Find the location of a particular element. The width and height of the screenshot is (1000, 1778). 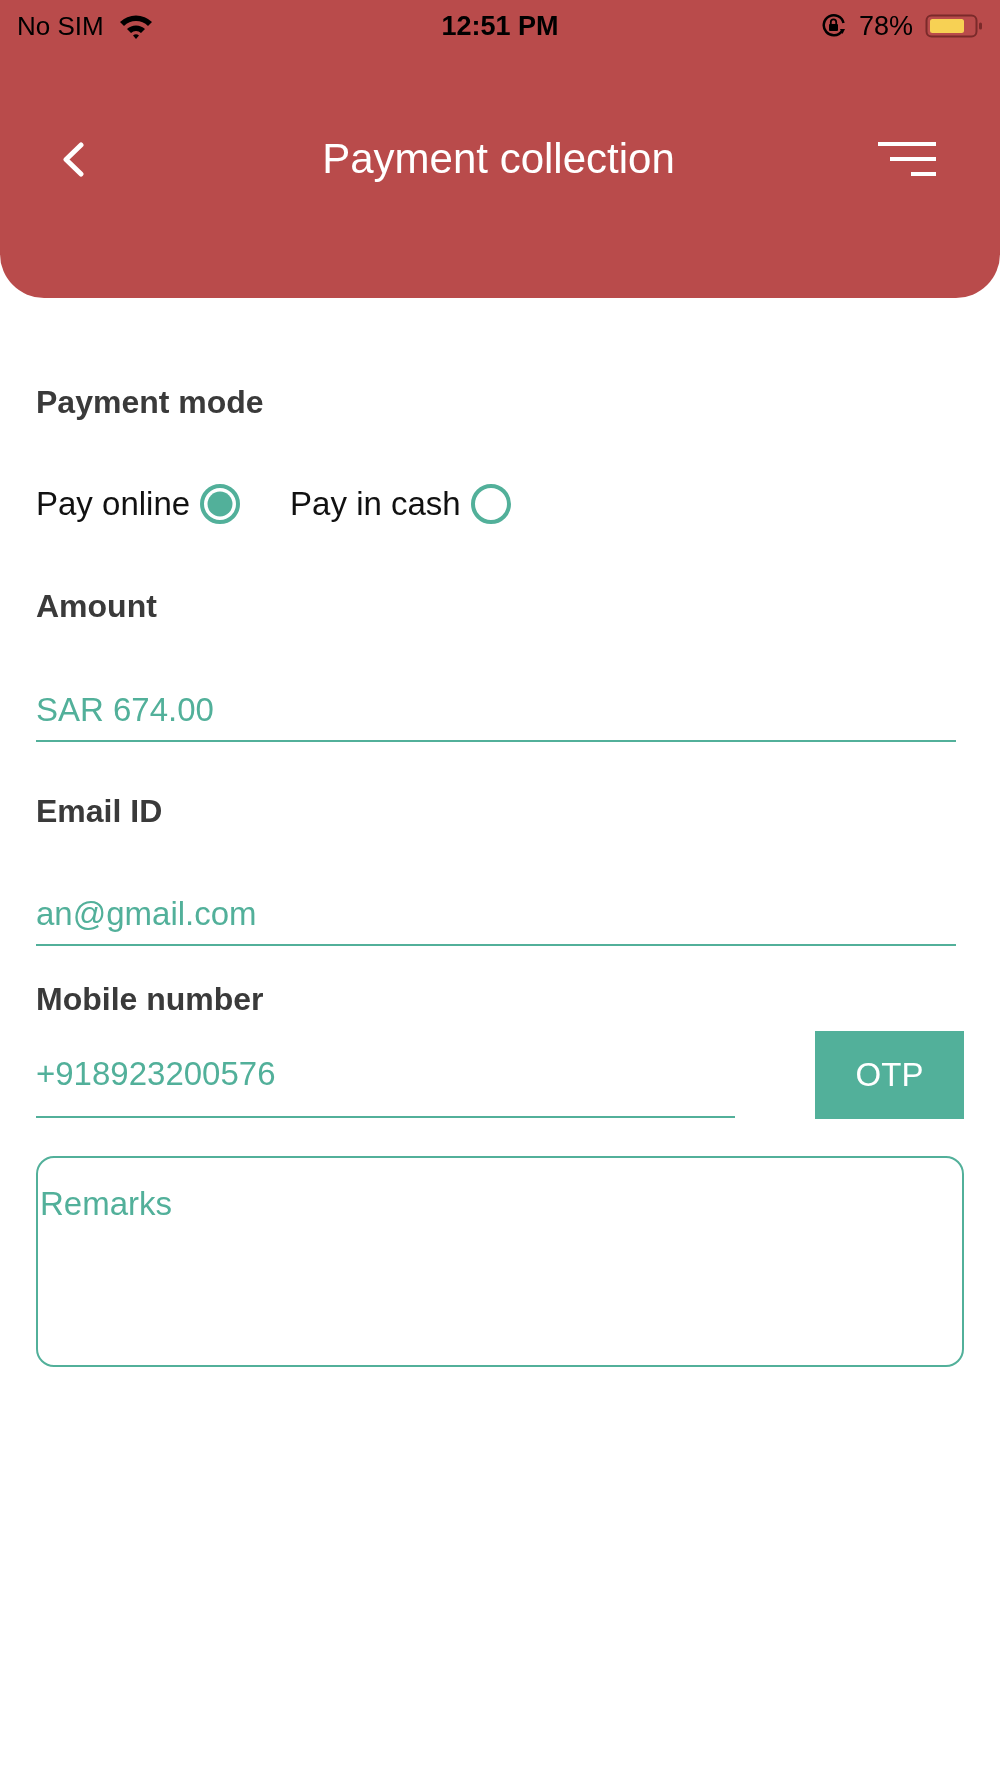

input-field: an@gmail.com is located at coordinates (496, 915).